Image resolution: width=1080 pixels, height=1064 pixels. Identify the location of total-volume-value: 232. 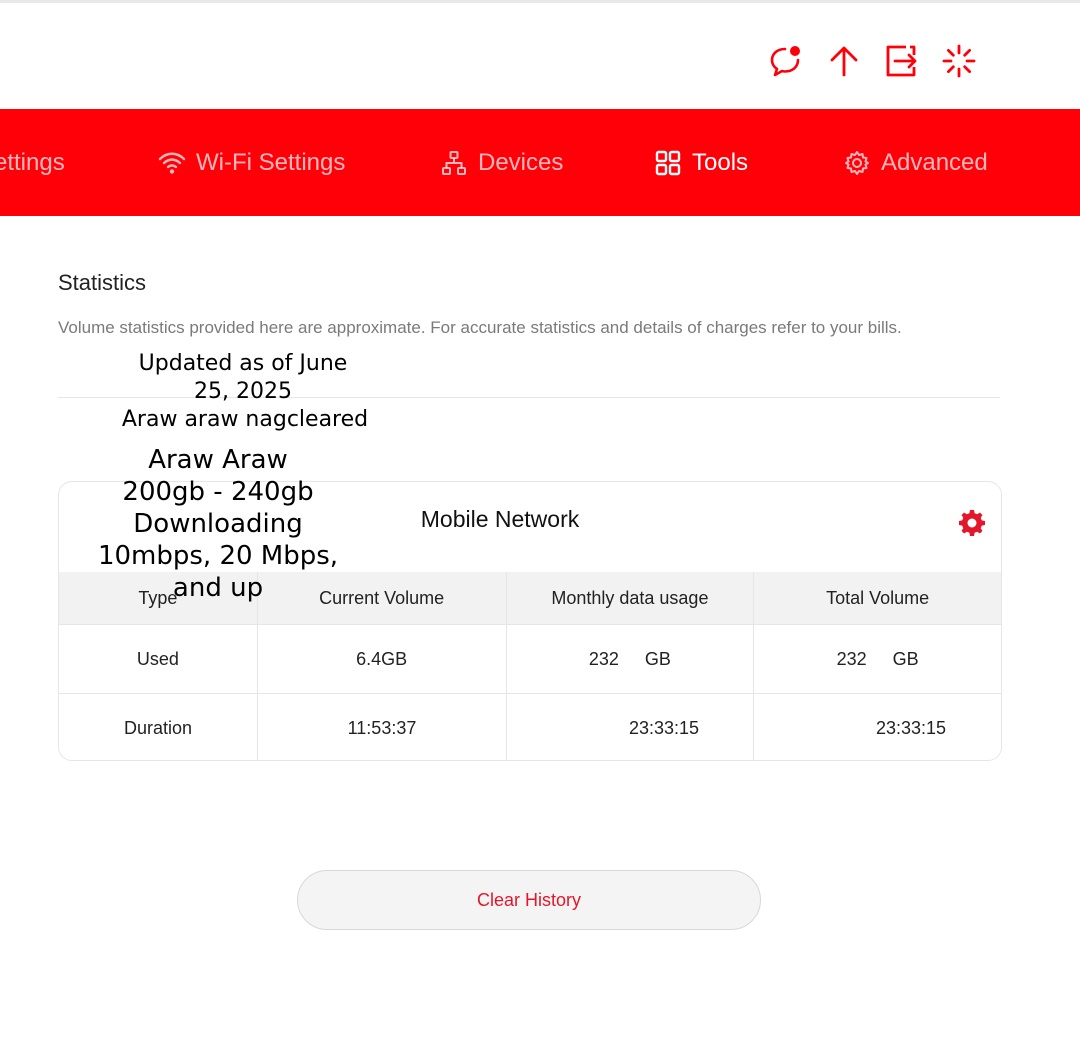
(851, 658).